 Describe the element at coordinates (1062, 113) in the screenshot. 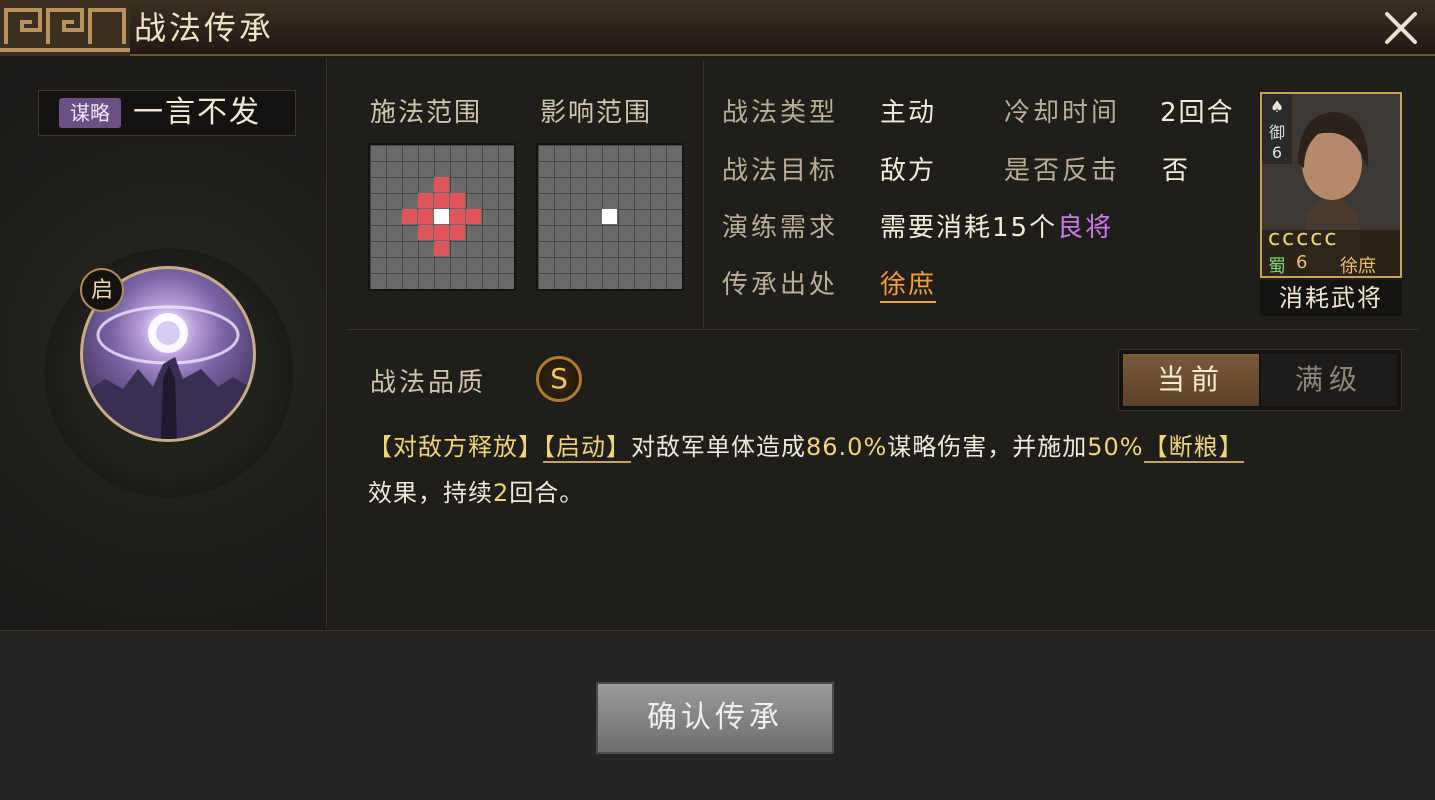

I see `cooldown-label: 冷却时间` at that location.